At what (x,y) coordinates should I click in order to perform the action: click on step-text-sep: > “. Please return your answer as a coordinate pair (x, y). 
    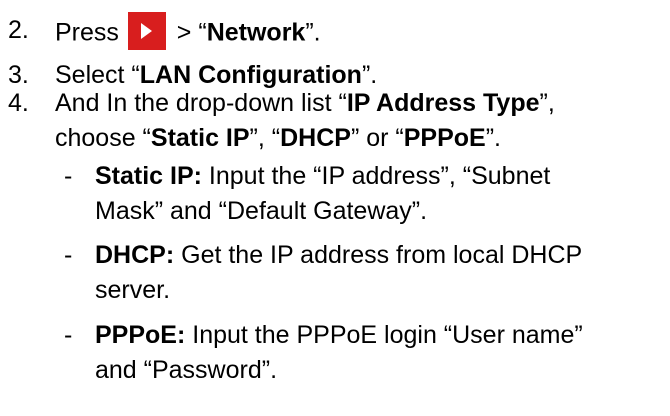
    Looking at the image, I should click on (188, 32).